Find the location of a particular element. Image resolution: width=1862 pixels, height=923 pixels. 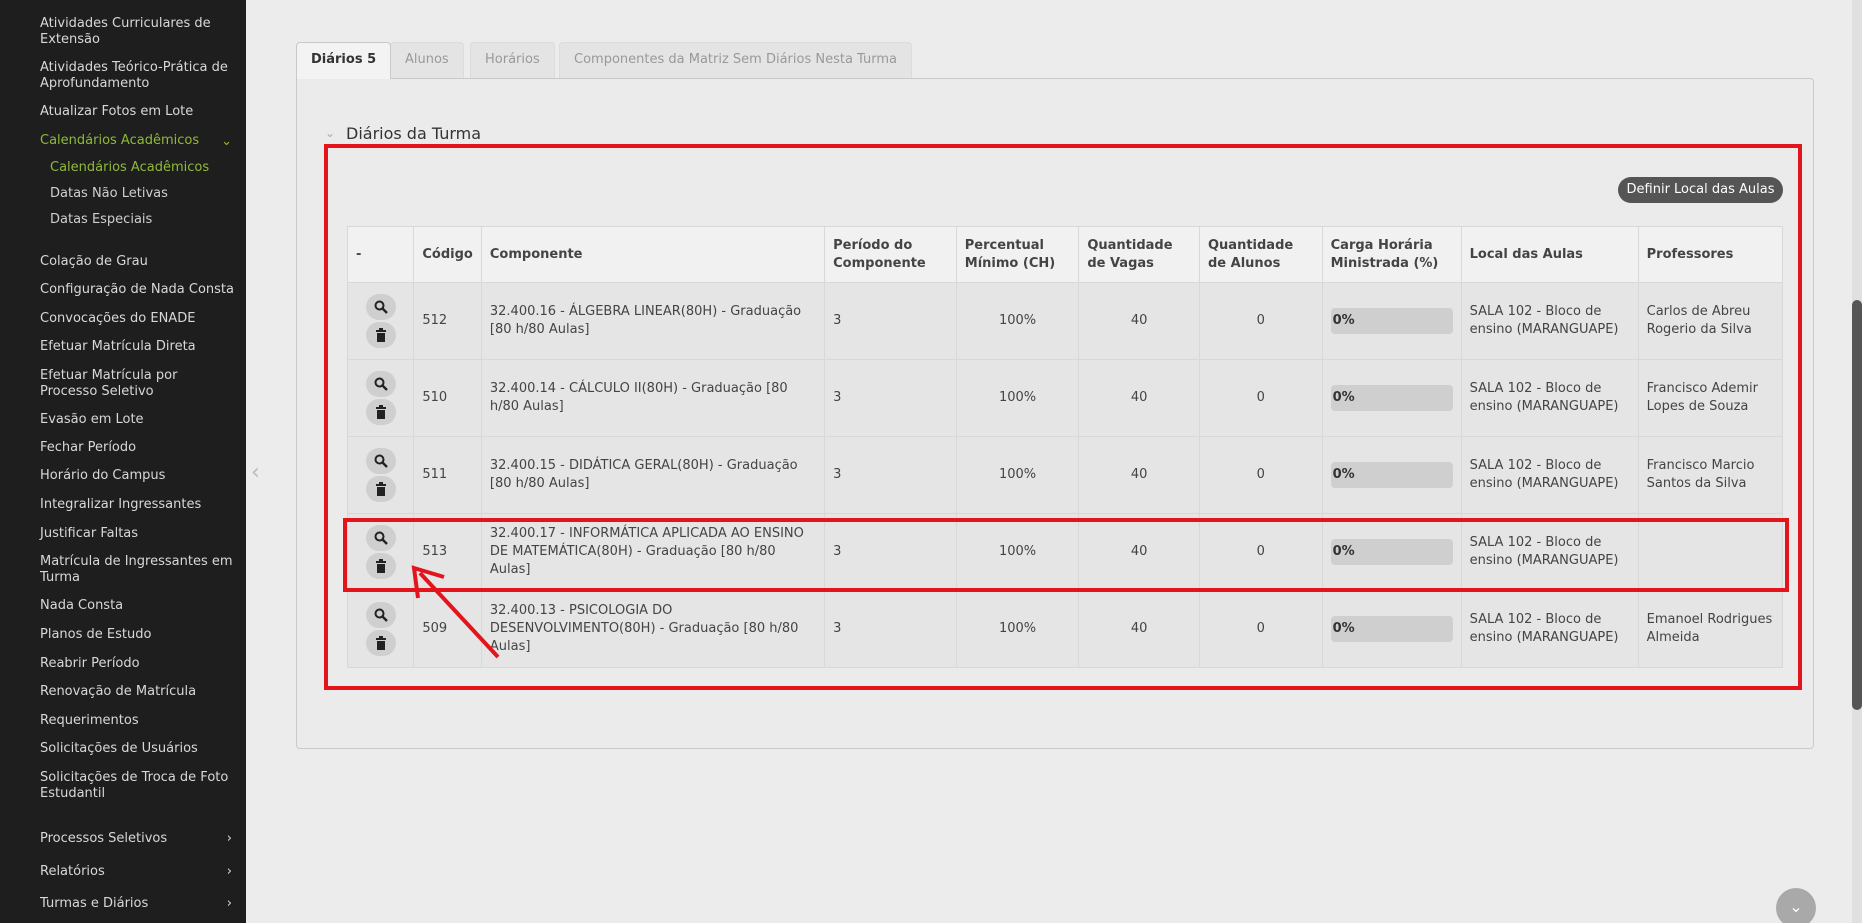

sidebar-item-matricula-ingressantes: Matrícula de Ingressantes em Turma is located at coordinates (138, 570).